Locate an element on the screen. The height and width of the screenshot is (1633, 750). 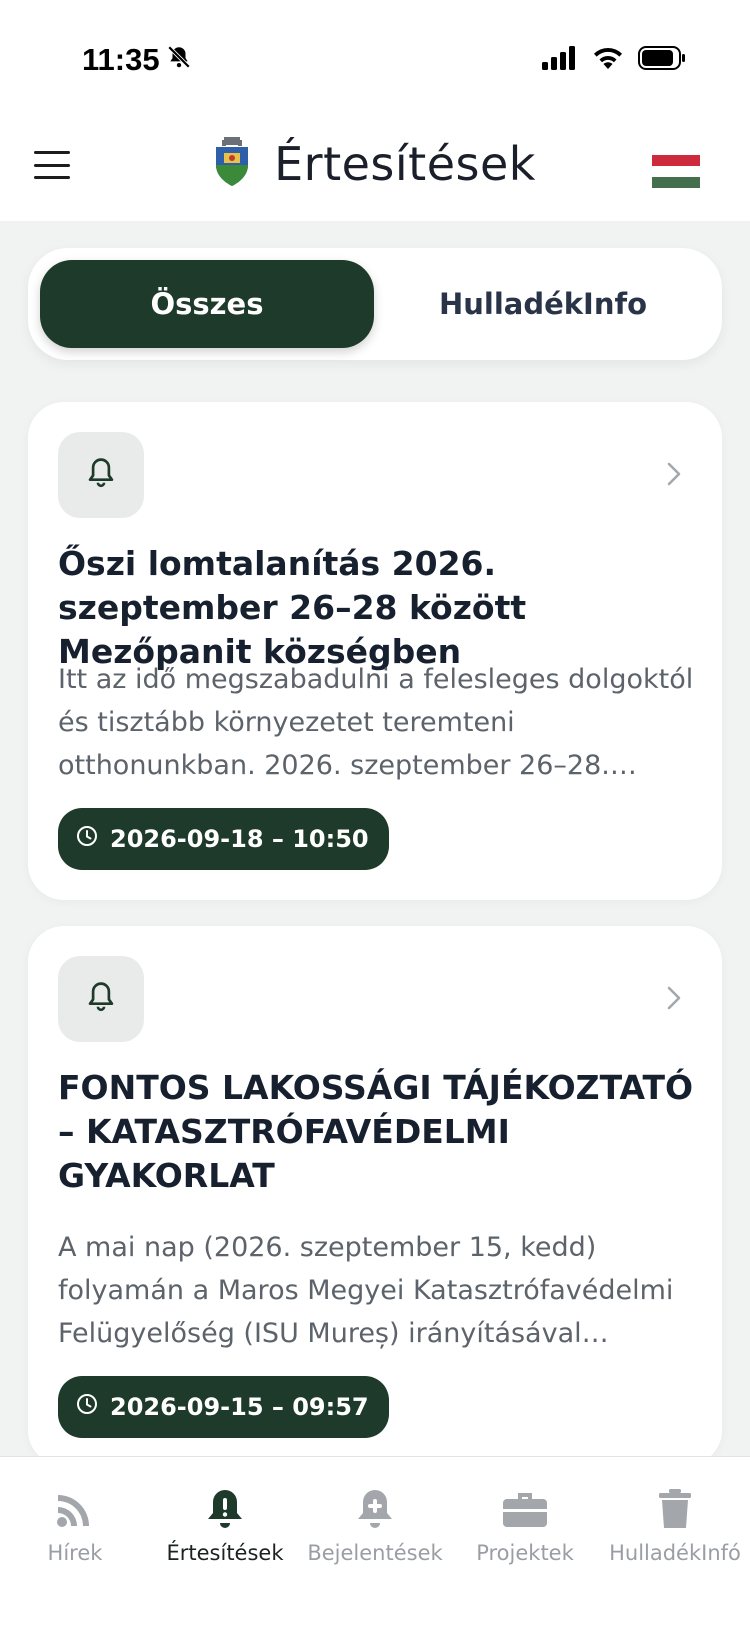
nav-item-hulladekinfo: HulladékInfó is located at coordinates (675, 1517).